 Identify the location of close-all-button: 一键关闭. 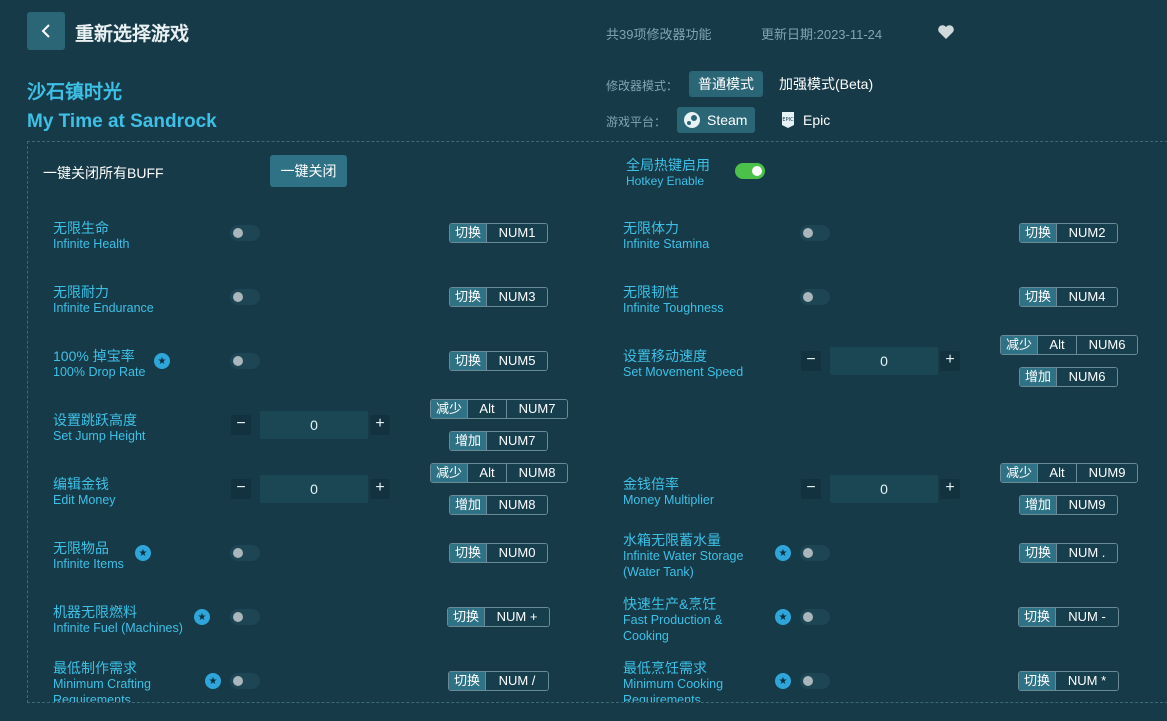
(308, 171).